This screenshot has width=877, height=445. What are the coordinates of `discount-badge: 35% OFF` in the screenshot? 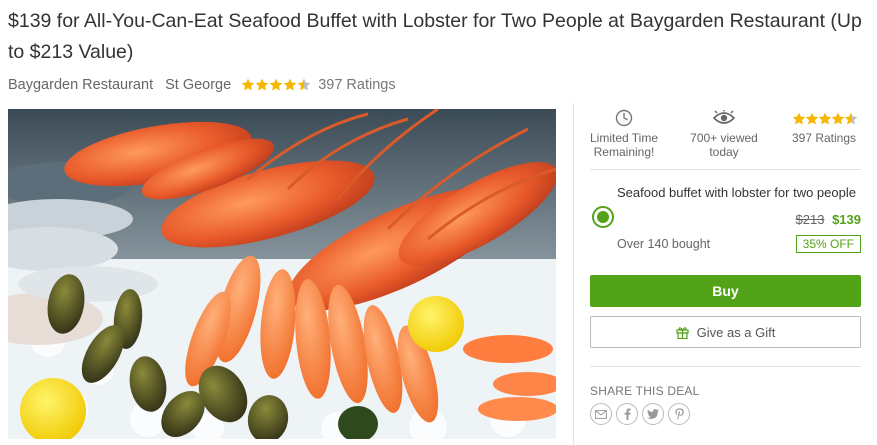 It's located at (828, 244).